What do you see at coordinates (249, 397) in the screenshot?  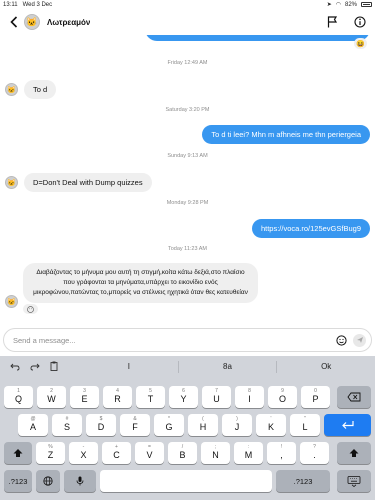 I see `key-i: 8I` at bounding box center [249, 397].